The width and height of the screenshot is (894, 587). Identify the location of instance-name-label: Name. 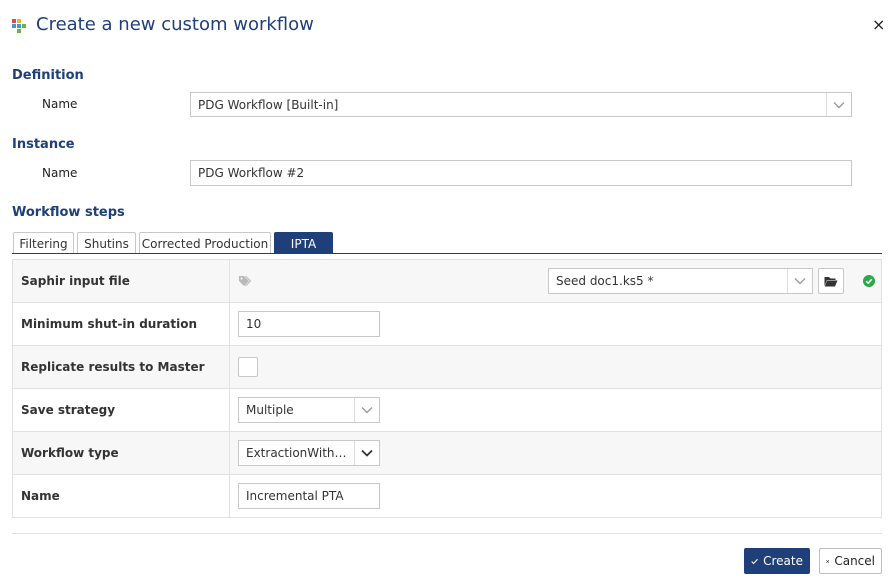
(60, 173).